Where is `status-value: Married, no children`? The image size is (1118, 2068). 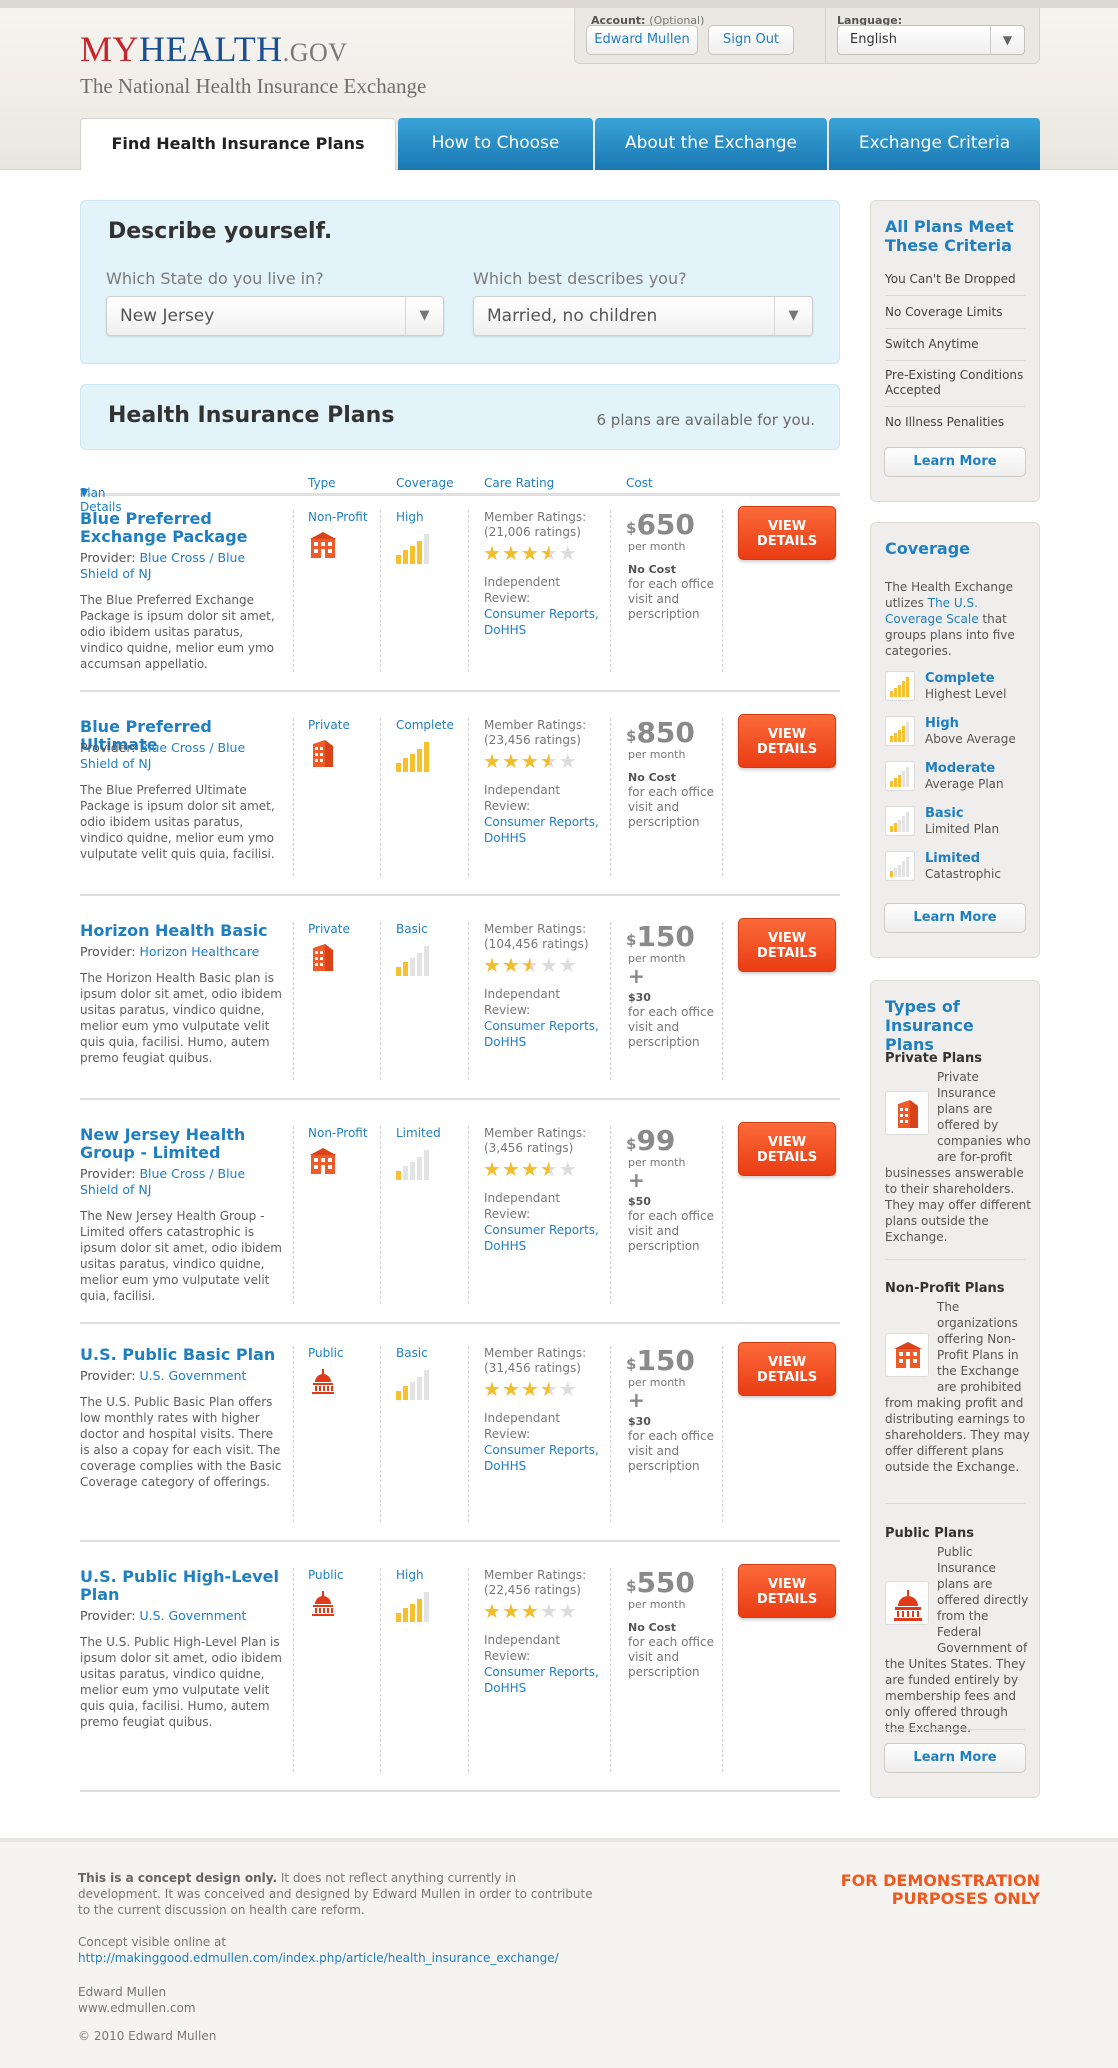
status-value: Married, no children is located at coordinates (572, 316).